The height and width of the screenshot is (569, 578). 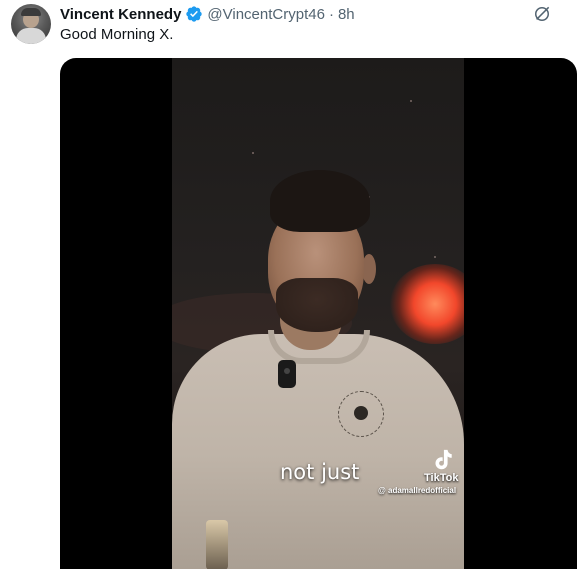 What do you see at coordinates (417, 490) in the screenshot?
I see `tiktok-watermark-user: @ adamallredofficial` at bounding box center [417, 490].